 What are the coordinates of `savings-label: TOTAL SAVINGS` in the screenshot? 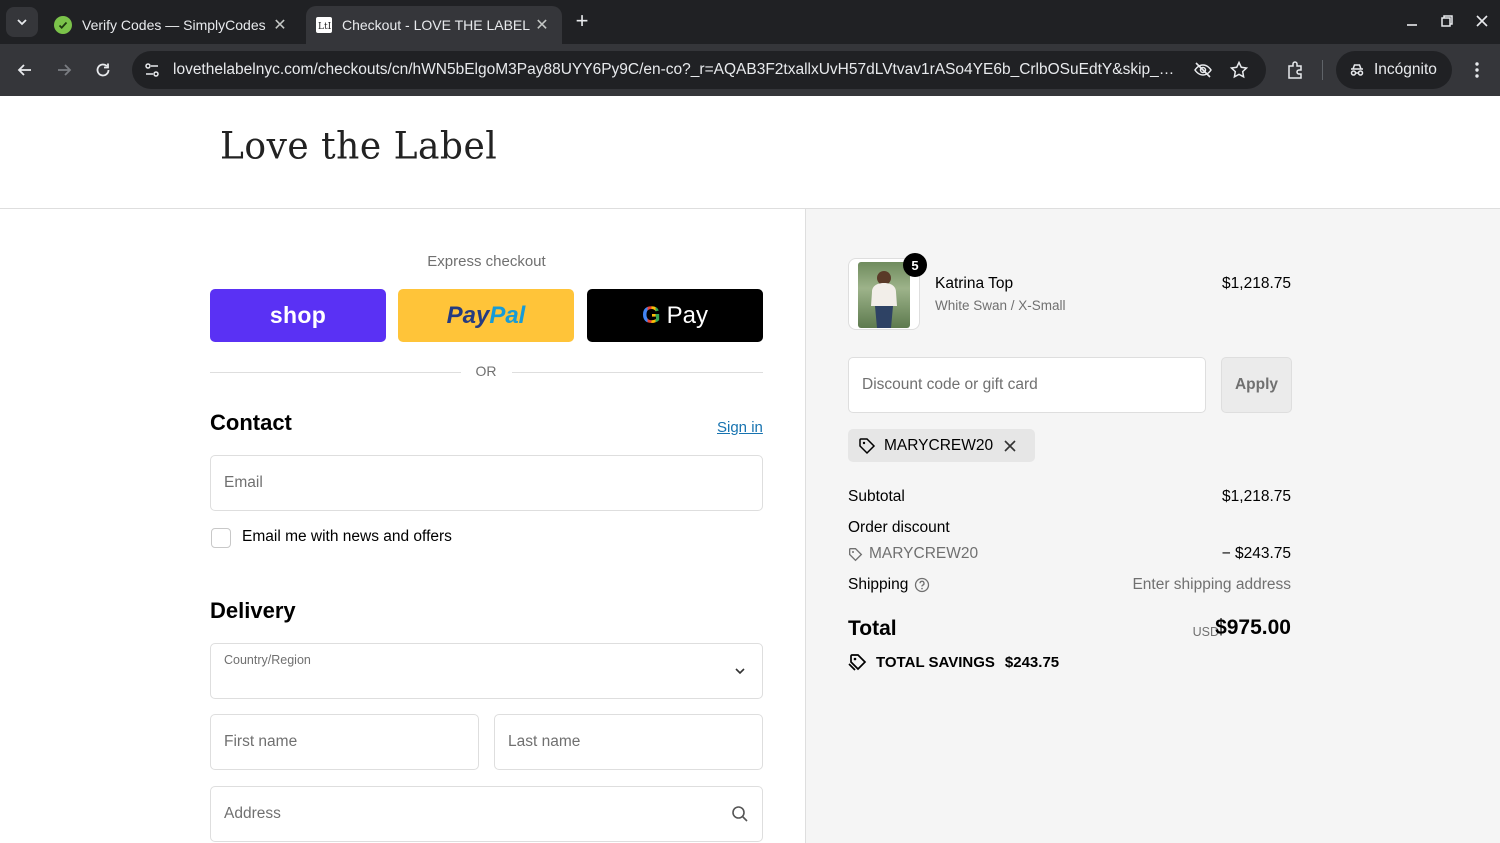 It's located at (935, 662).